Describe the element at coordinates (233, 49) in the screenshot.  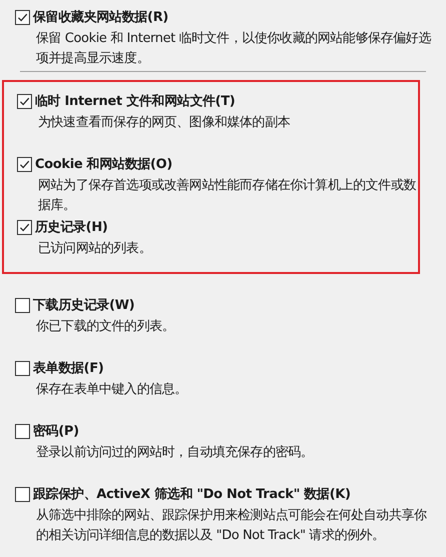
I see `option-description: 保留 Cookie 和 Internet 临时文件，以使你收藏的网站能够保存偏好选项并提高显示速度。` at that location.